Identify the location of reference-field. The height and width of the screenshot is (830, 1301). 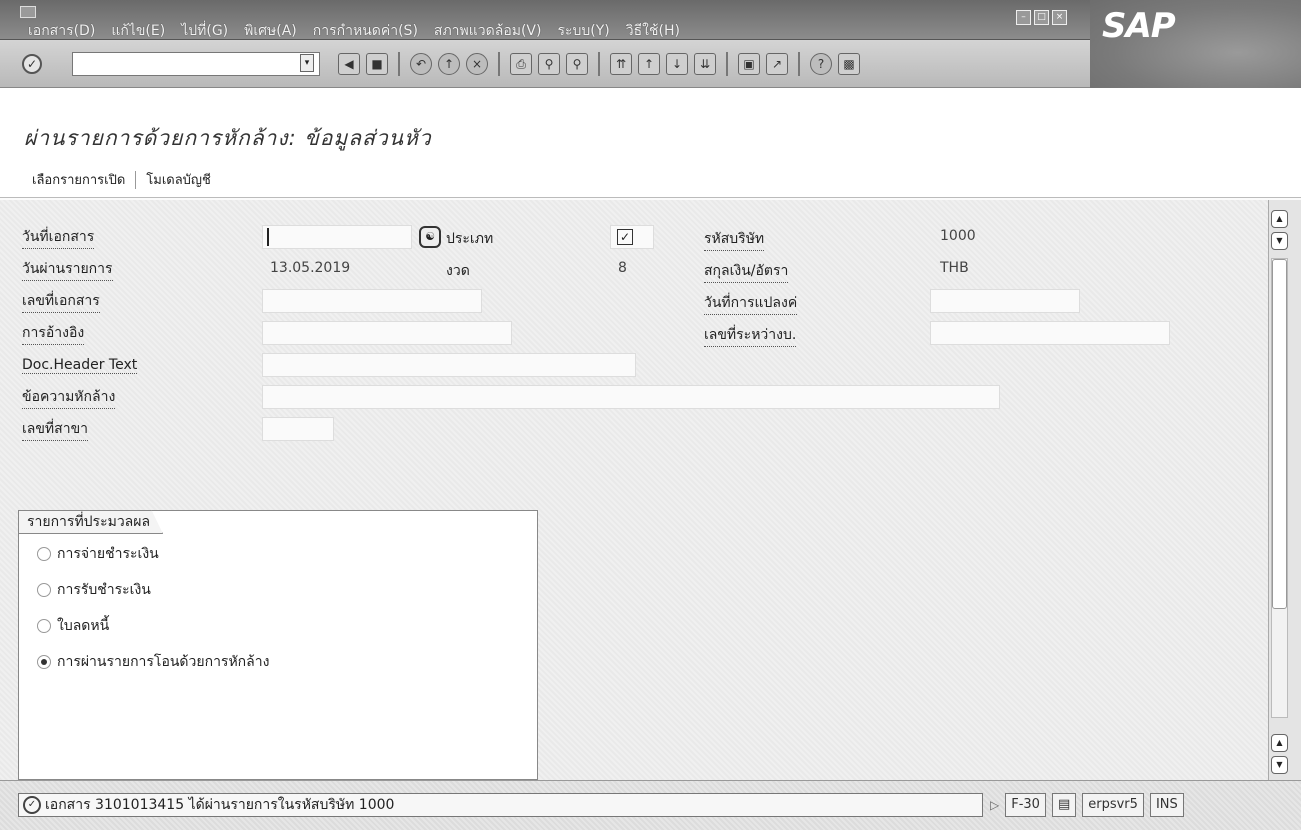
(387, 333).